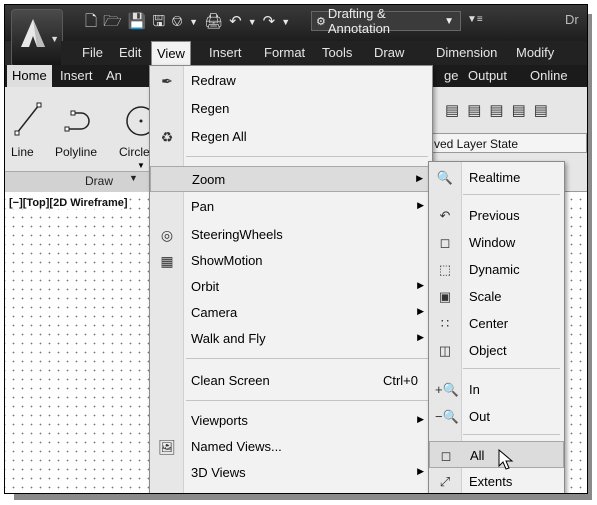 Image resolution: width=597 pixels, height=505 pixels. I want to click on tab-online: Online, so click(549, 76).